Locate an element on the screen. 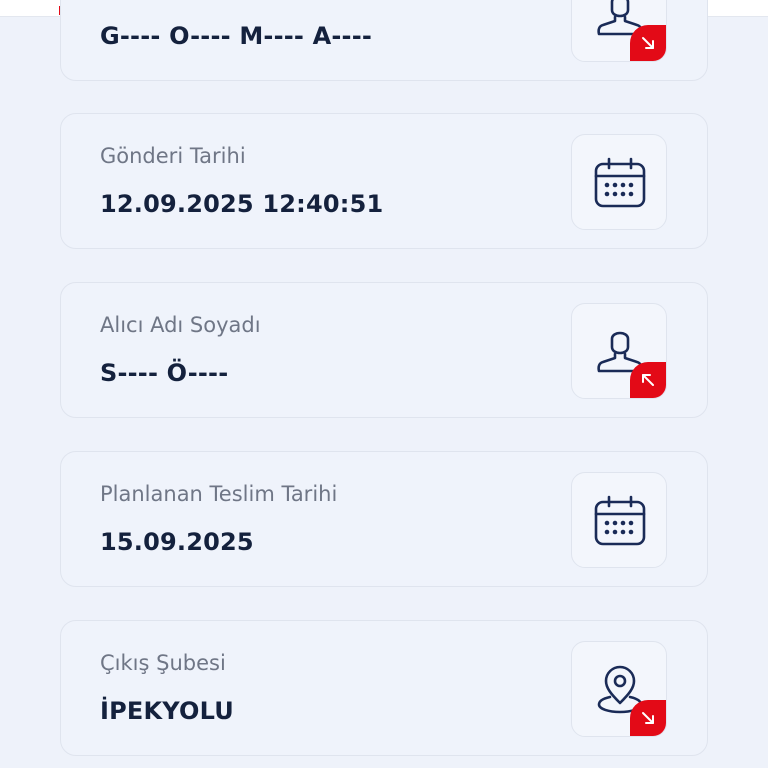 This screenshot has width=768, height=768. shipment-date-label: Gönderi Tarihi is located at coordinates (173, 156).